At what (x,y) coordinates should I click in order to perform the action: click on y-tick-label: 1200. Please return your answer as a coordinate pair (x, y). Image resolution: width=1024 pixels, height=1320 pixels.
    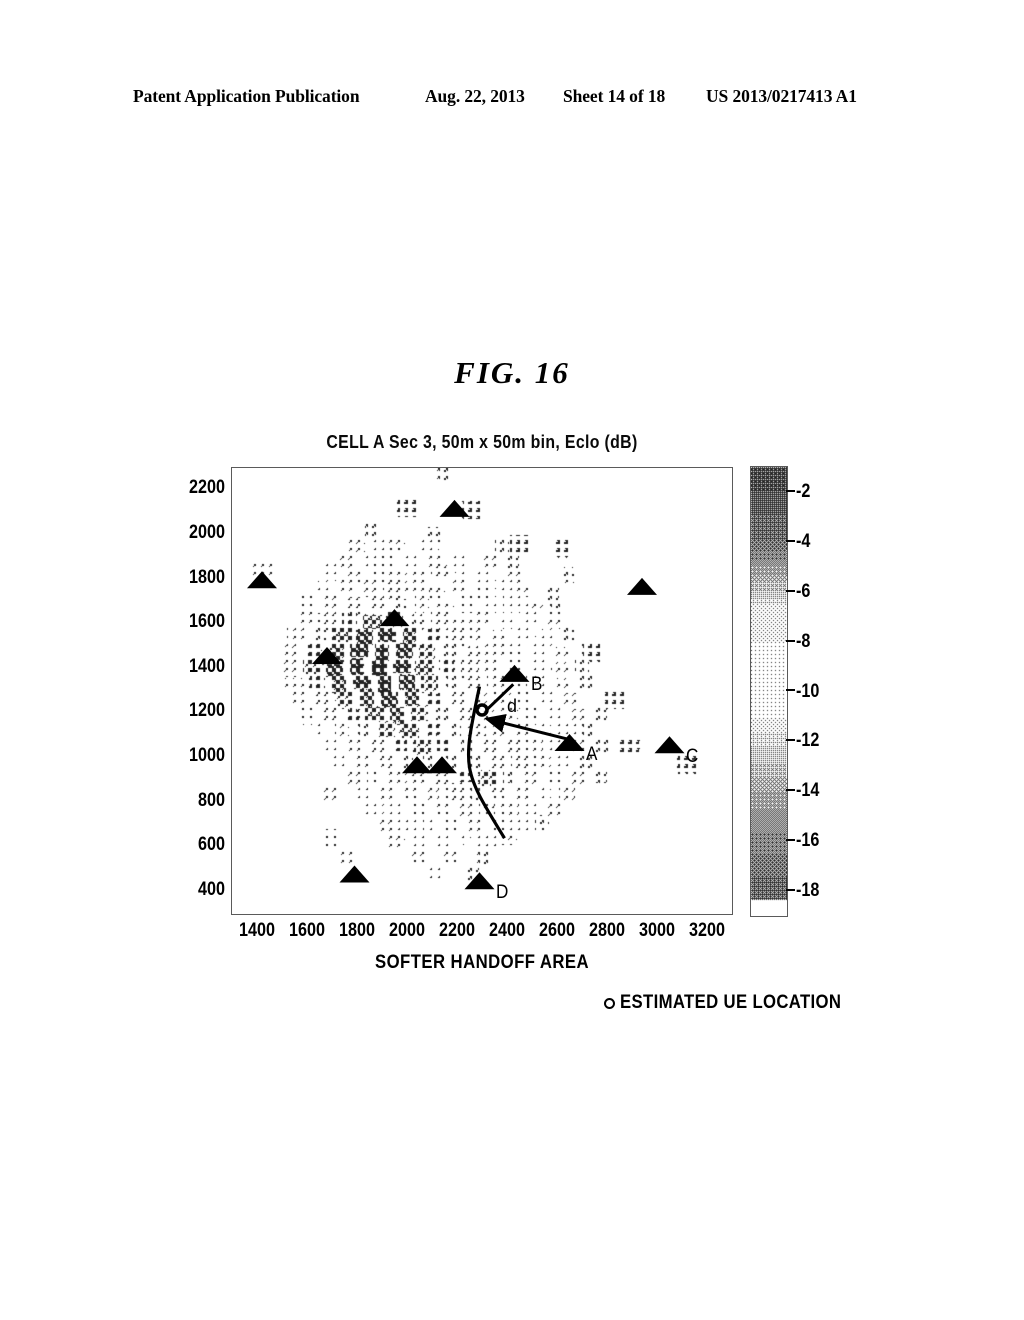
    Looking at the image, I should click on (207, 711).